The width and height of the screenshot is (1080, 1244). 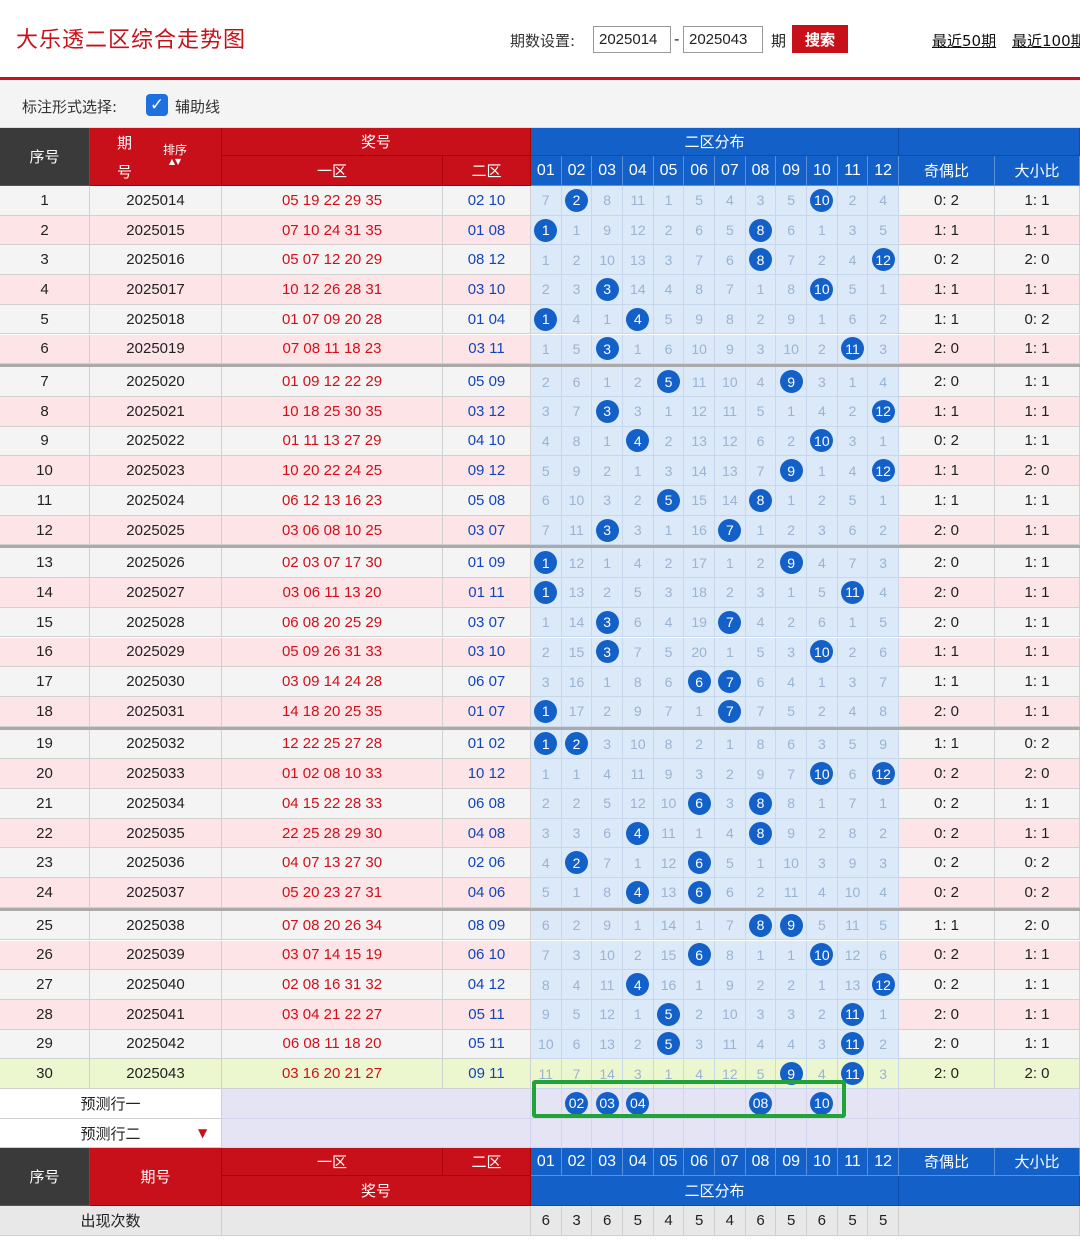 What do you see at coordinates (332, 349) in the screenshot?
I see `row-front-numbers: 07 08 11 18 23` at bounding box center [332, 349].